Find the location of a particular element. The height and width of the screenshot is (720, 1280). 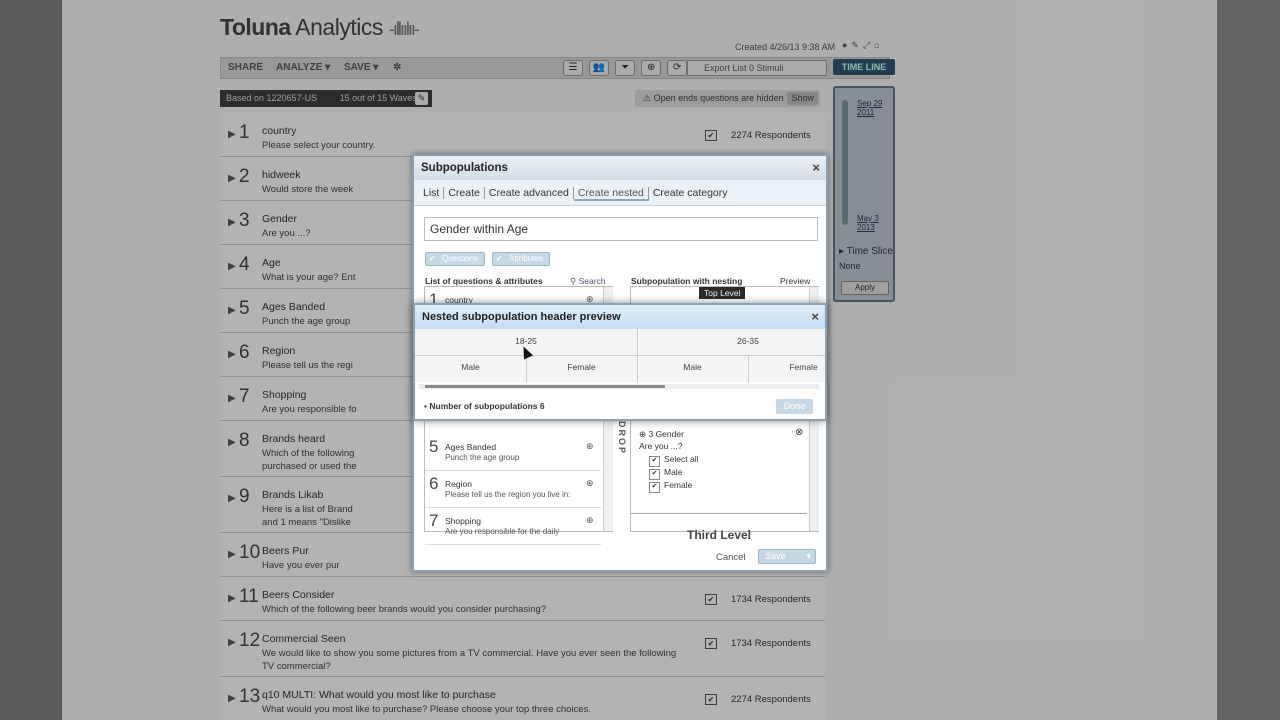

item-number: 6 is located at coordinates (434, 483).